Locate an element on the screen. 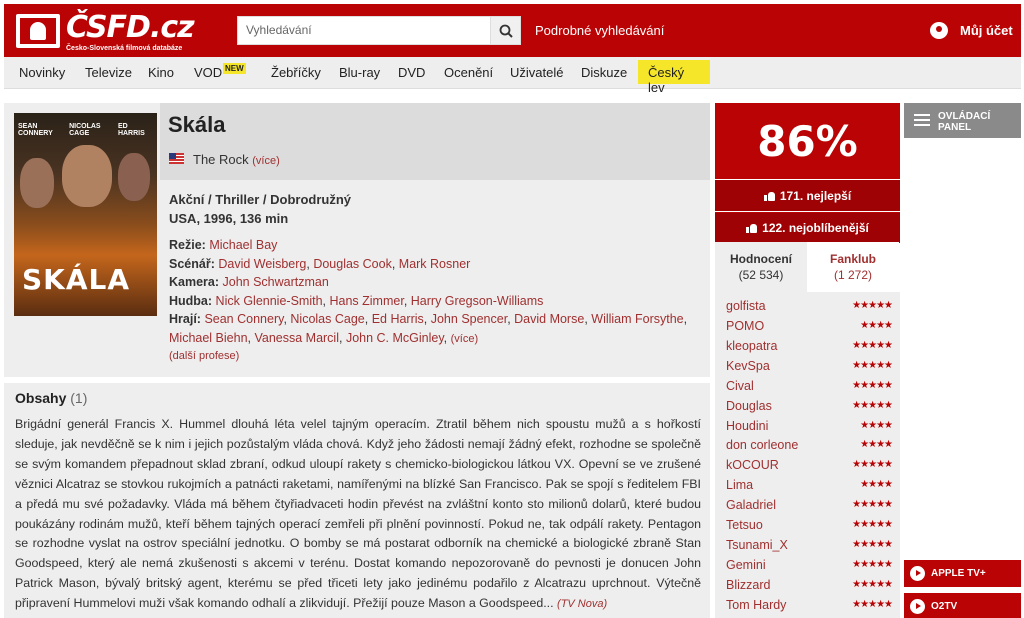  nav-item-uzivatele: Uživatelé is located at coordinates (536, 72).